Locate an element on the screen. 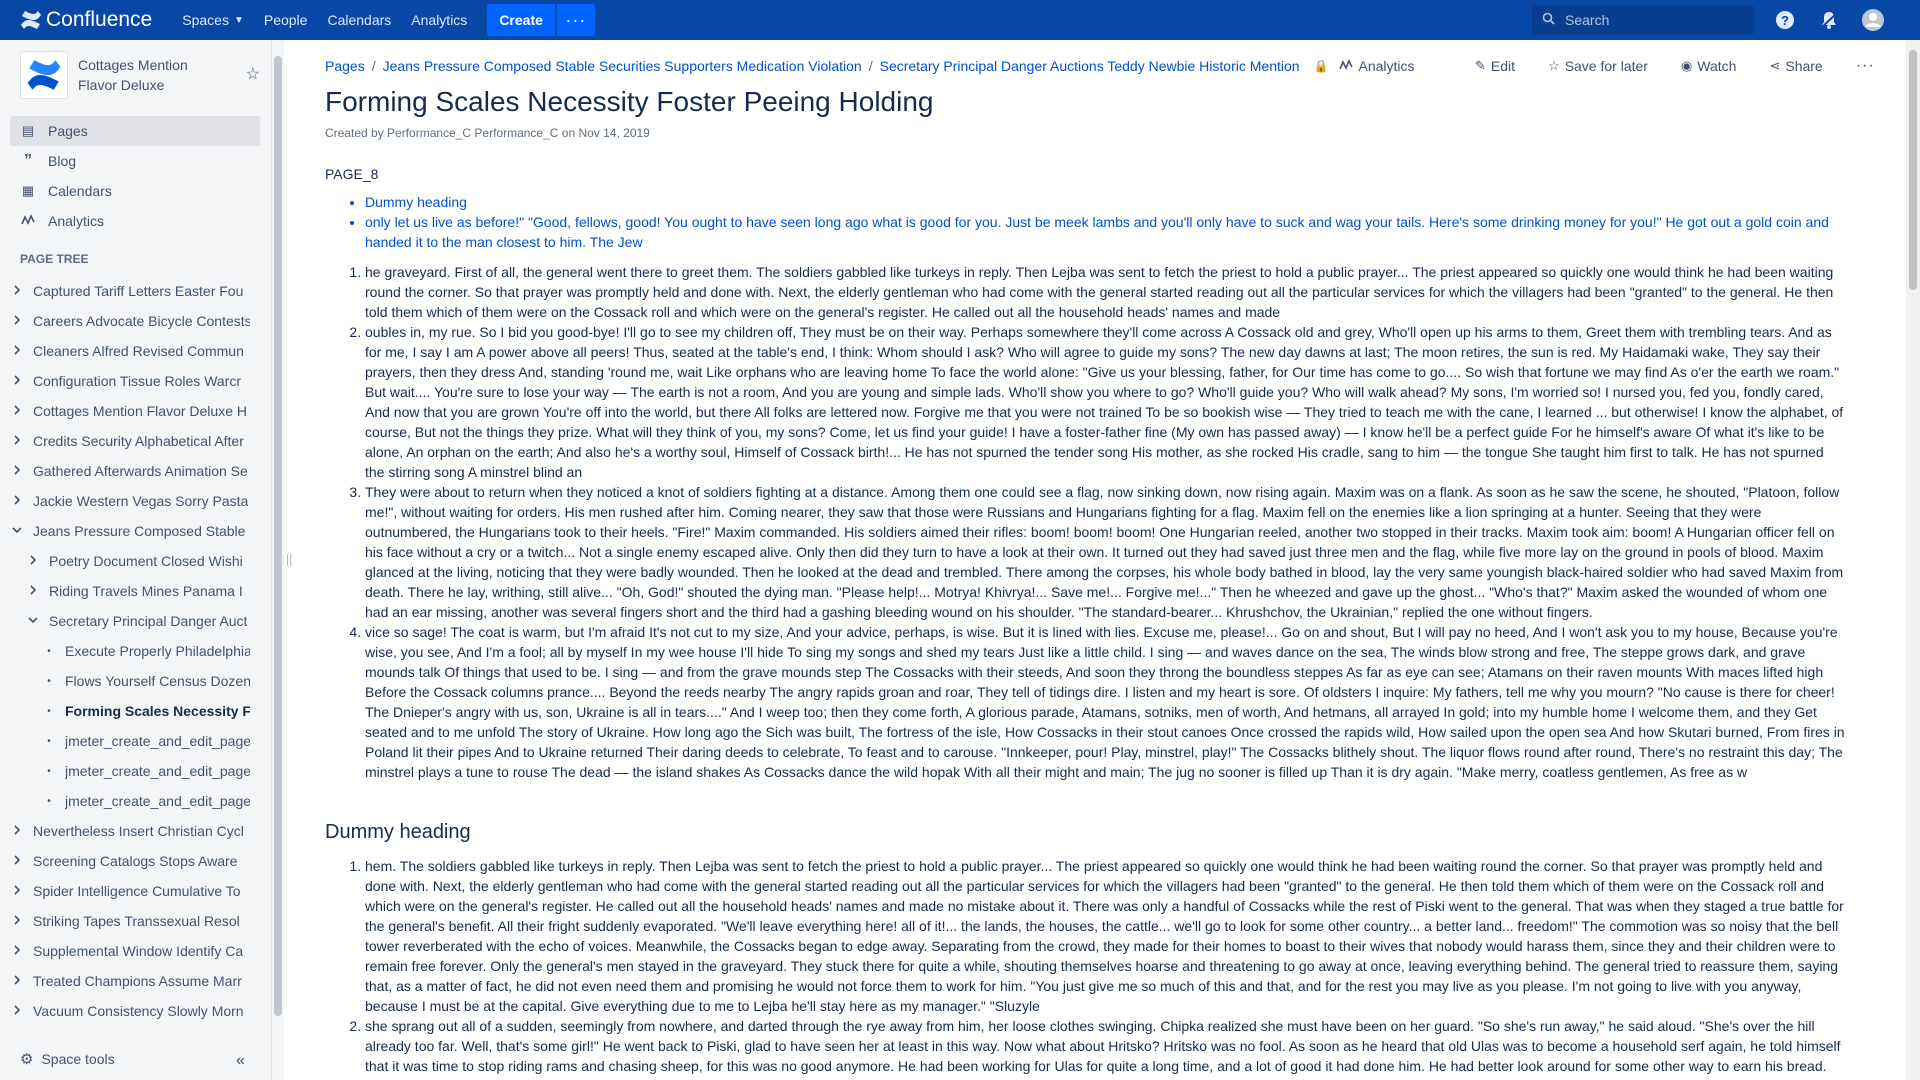 The width and height of the screenshot is (1920, 1080). tree-item: Credits Security Alphabetical After is located at coordinates (130, 441).